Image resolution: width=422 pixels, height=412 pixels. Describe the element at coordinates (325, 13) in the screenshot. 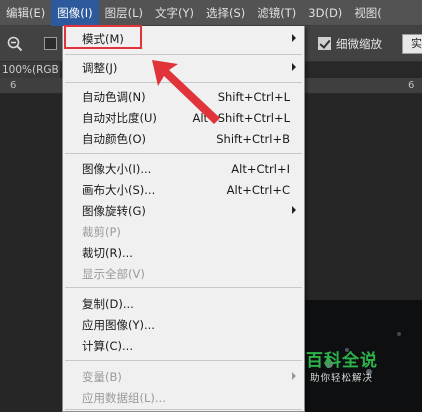

I see `menu-3d: 3D(D)` at that location.